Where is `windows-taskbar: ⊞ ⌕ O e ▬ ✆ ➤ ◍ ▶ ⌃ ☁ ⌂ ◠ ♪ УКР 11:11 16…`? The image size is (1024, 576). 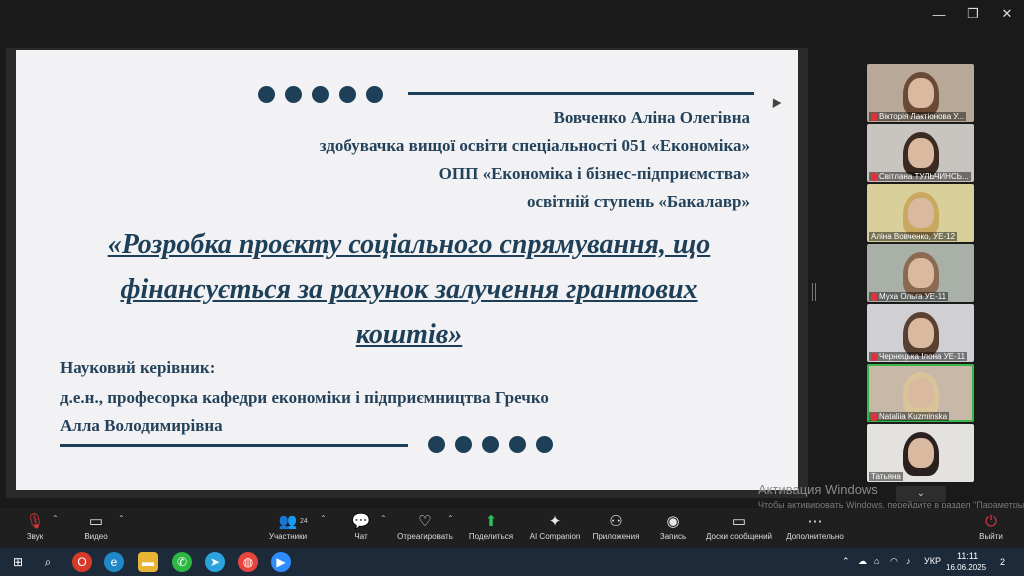
windows-taskbar: ⊞ ⌕ O e ▬ ✆ ➤ ◍ ▶ ⌃ ☁ ⌂ ◠ ♪ УКР 11:11 16… is located at coordinates (512, 562).